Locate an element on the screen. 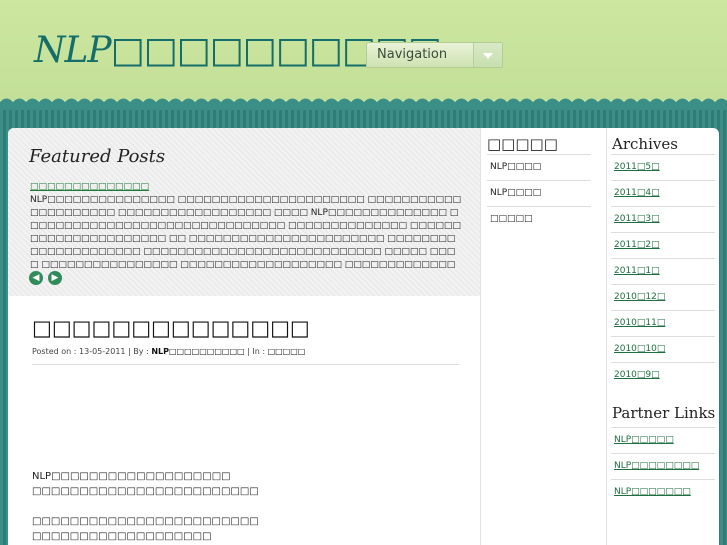  post-meta-in: | In : is located at coordinates (256, 351).